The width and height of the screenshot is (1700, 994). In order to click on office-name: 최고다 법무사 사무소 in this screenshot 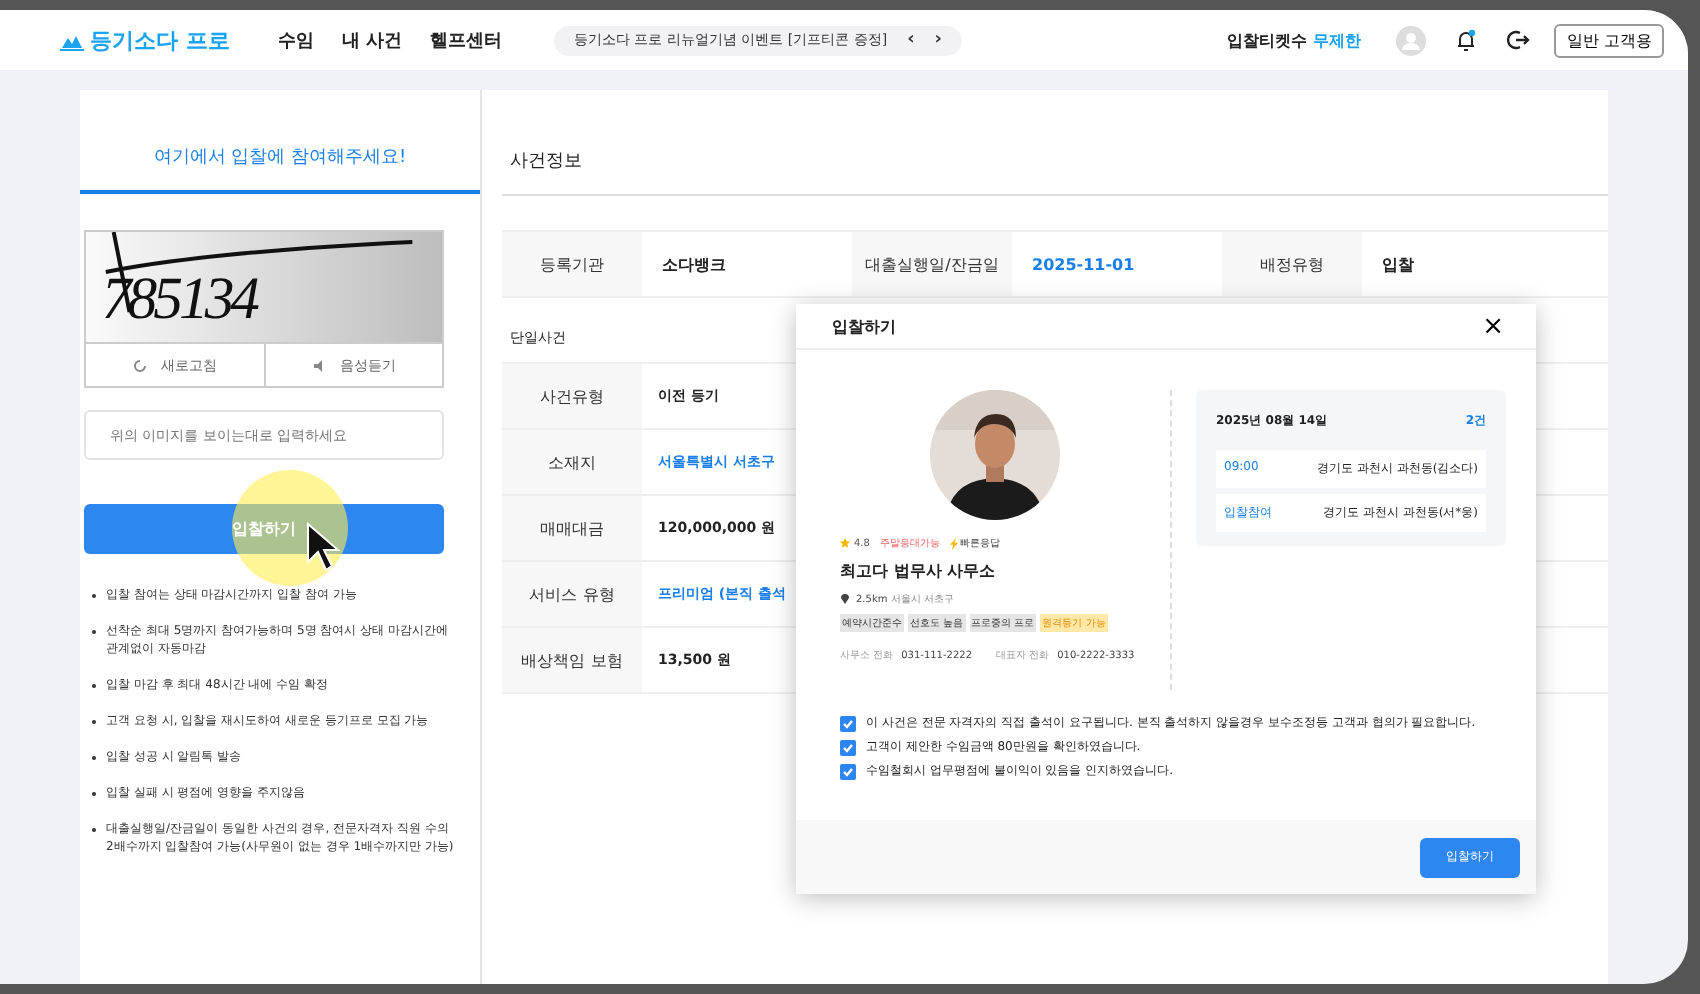, I will do `click(919, 571)`.